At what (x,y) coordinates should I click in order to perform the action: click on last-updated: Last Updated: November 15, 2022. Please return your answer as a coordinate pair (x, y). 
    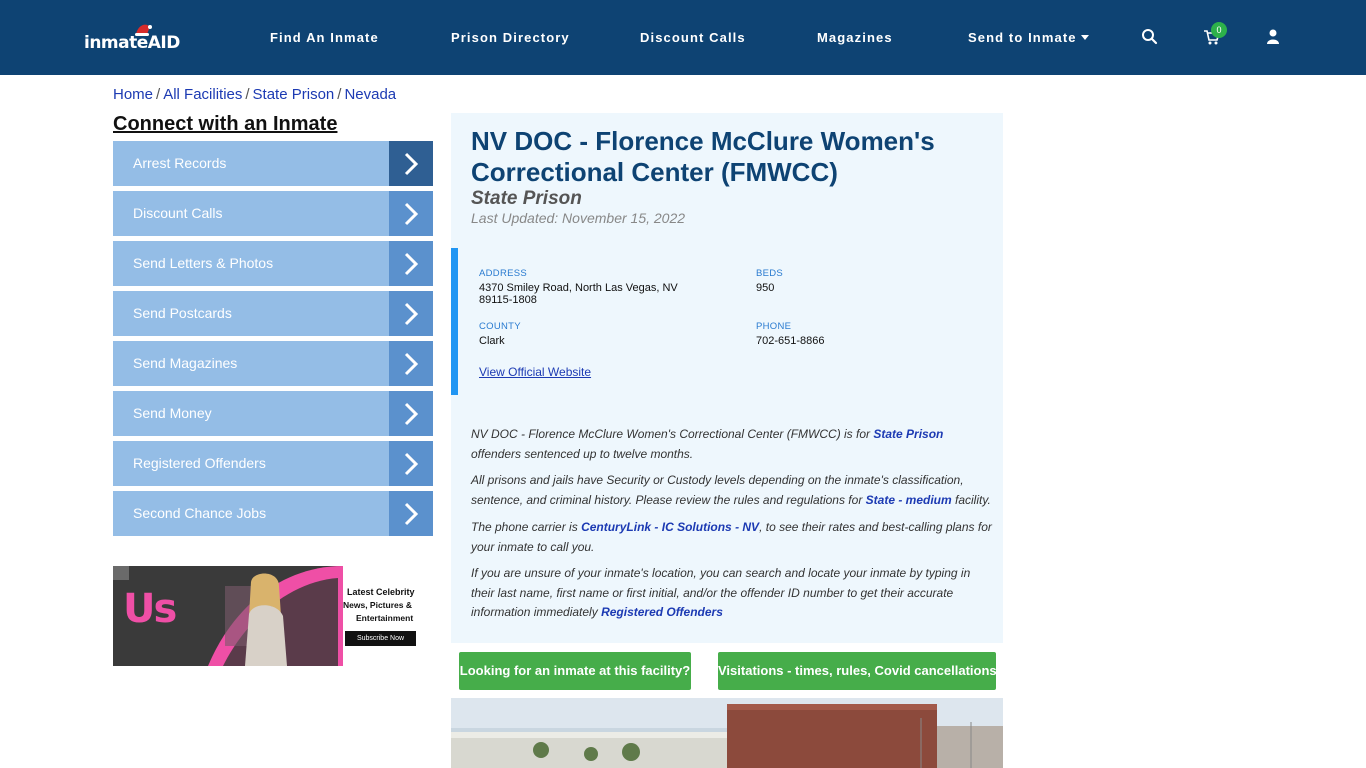
    Looking at the image, I should click on (578, 218).